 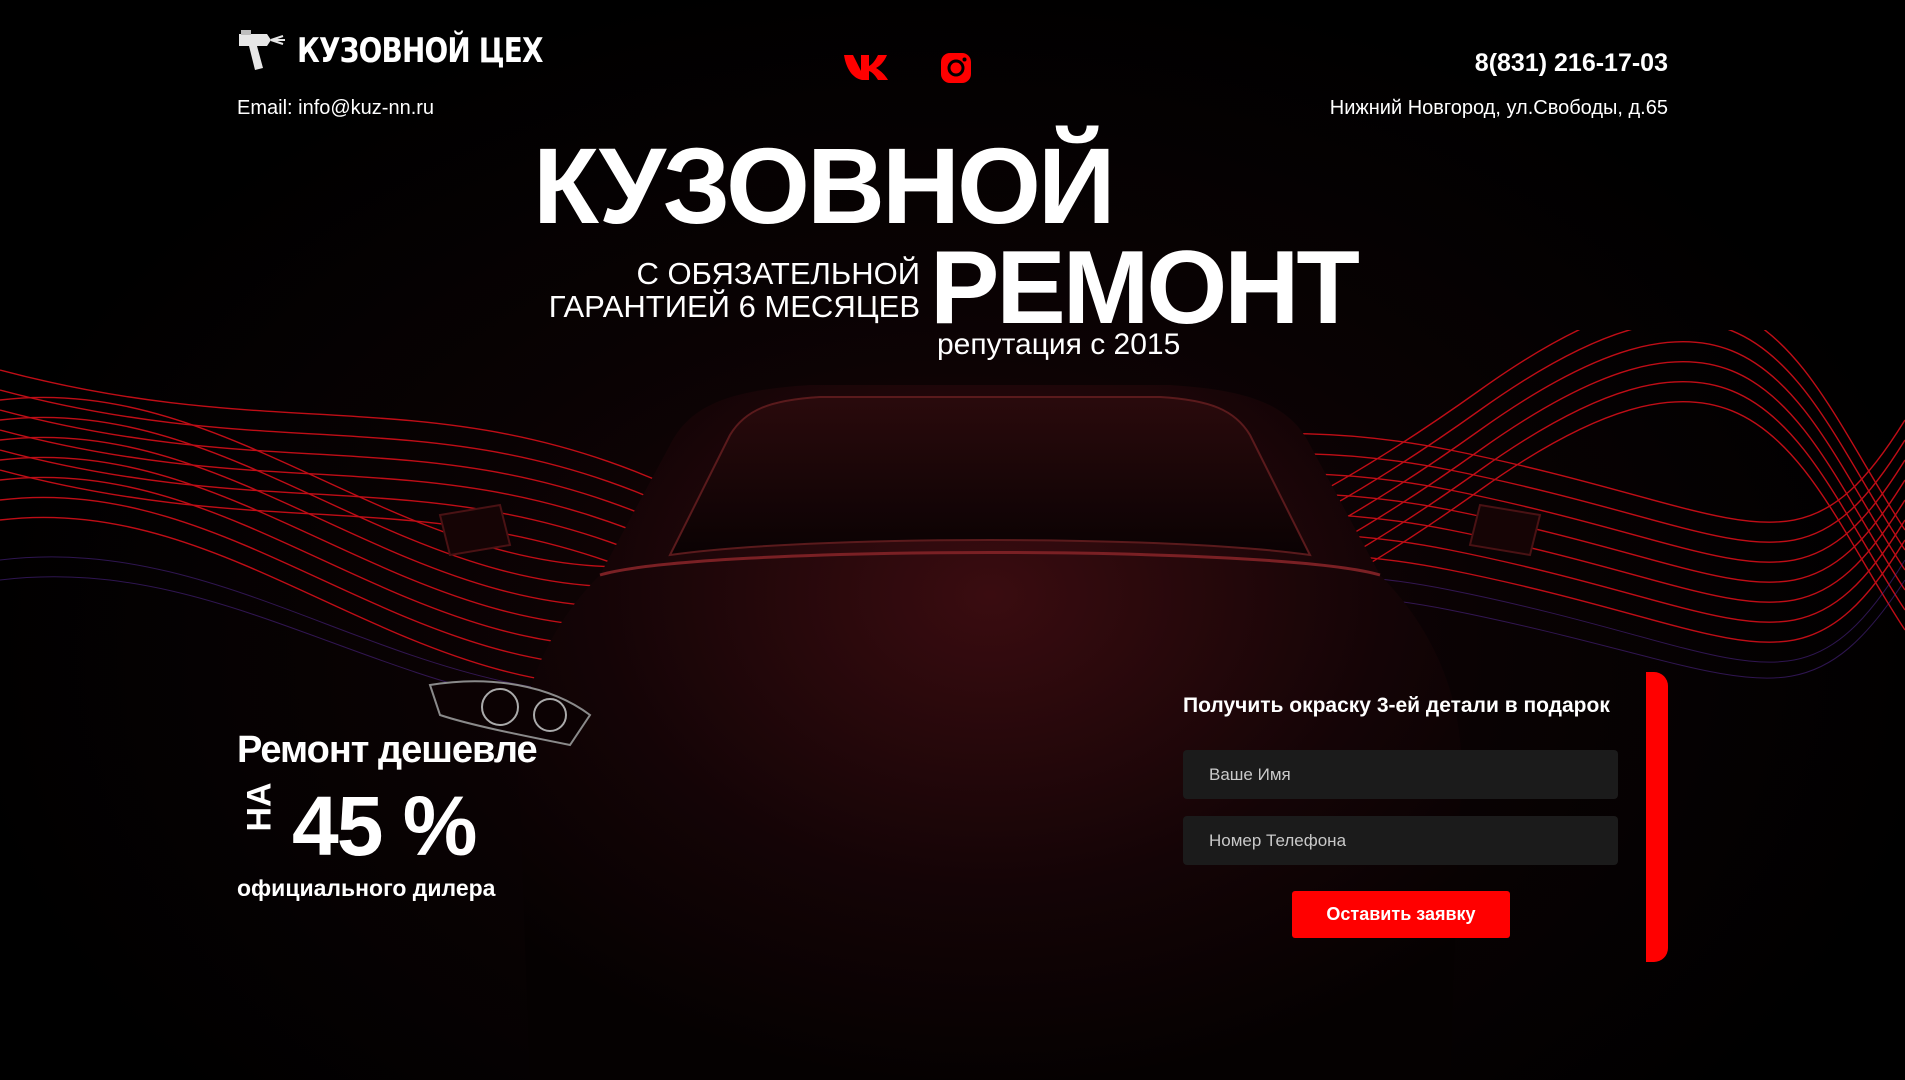 What do you see at coordinates (1396, 705) in the screenshot?
I see `form-title: Получить окраску 3-ей детали в подарок` at bounding box center [1396, 705].